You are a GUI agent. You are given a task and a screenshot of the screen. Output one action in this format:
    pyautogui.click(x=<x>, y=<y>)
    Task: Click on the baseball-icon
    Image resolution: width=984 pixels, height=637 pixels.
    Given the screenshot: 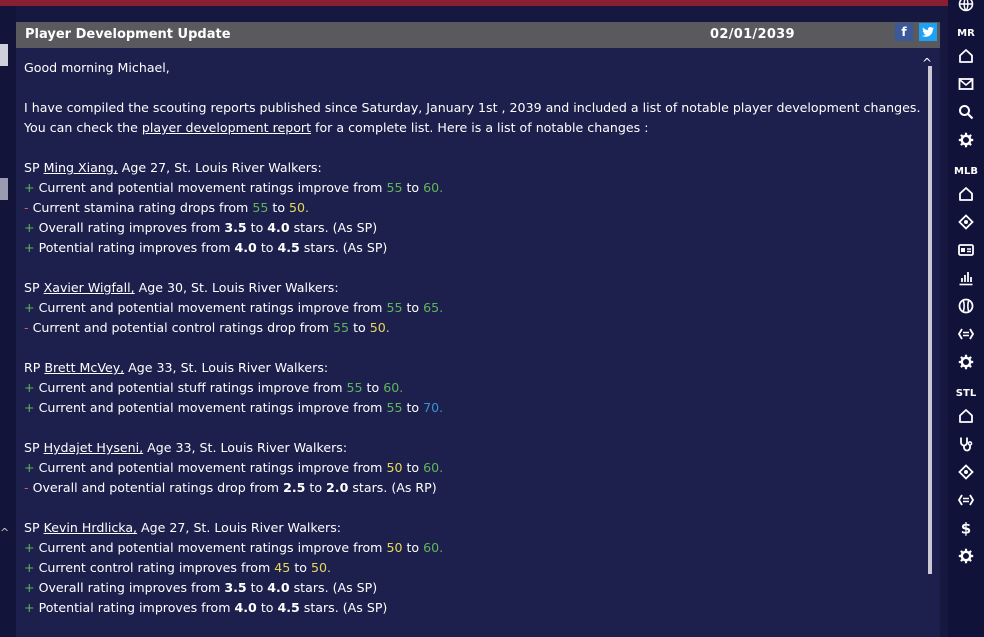 What is the action you would take?
    pyautogui.click(x=966, y=308)
    